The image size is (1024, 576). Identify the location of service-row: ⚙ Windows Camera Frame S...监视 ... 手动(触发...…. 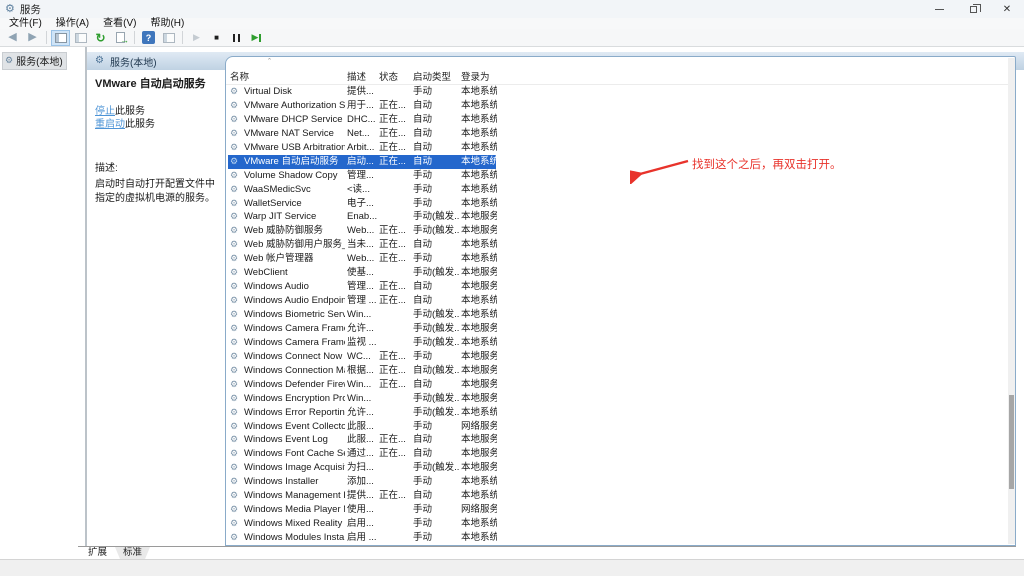
(616, 343).